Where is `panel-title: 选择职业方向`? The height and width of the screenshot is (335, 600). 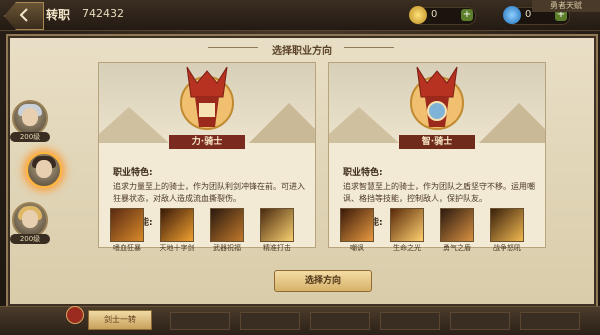
panel-title: 选择职业方向 is located at coordinates (302, 51).